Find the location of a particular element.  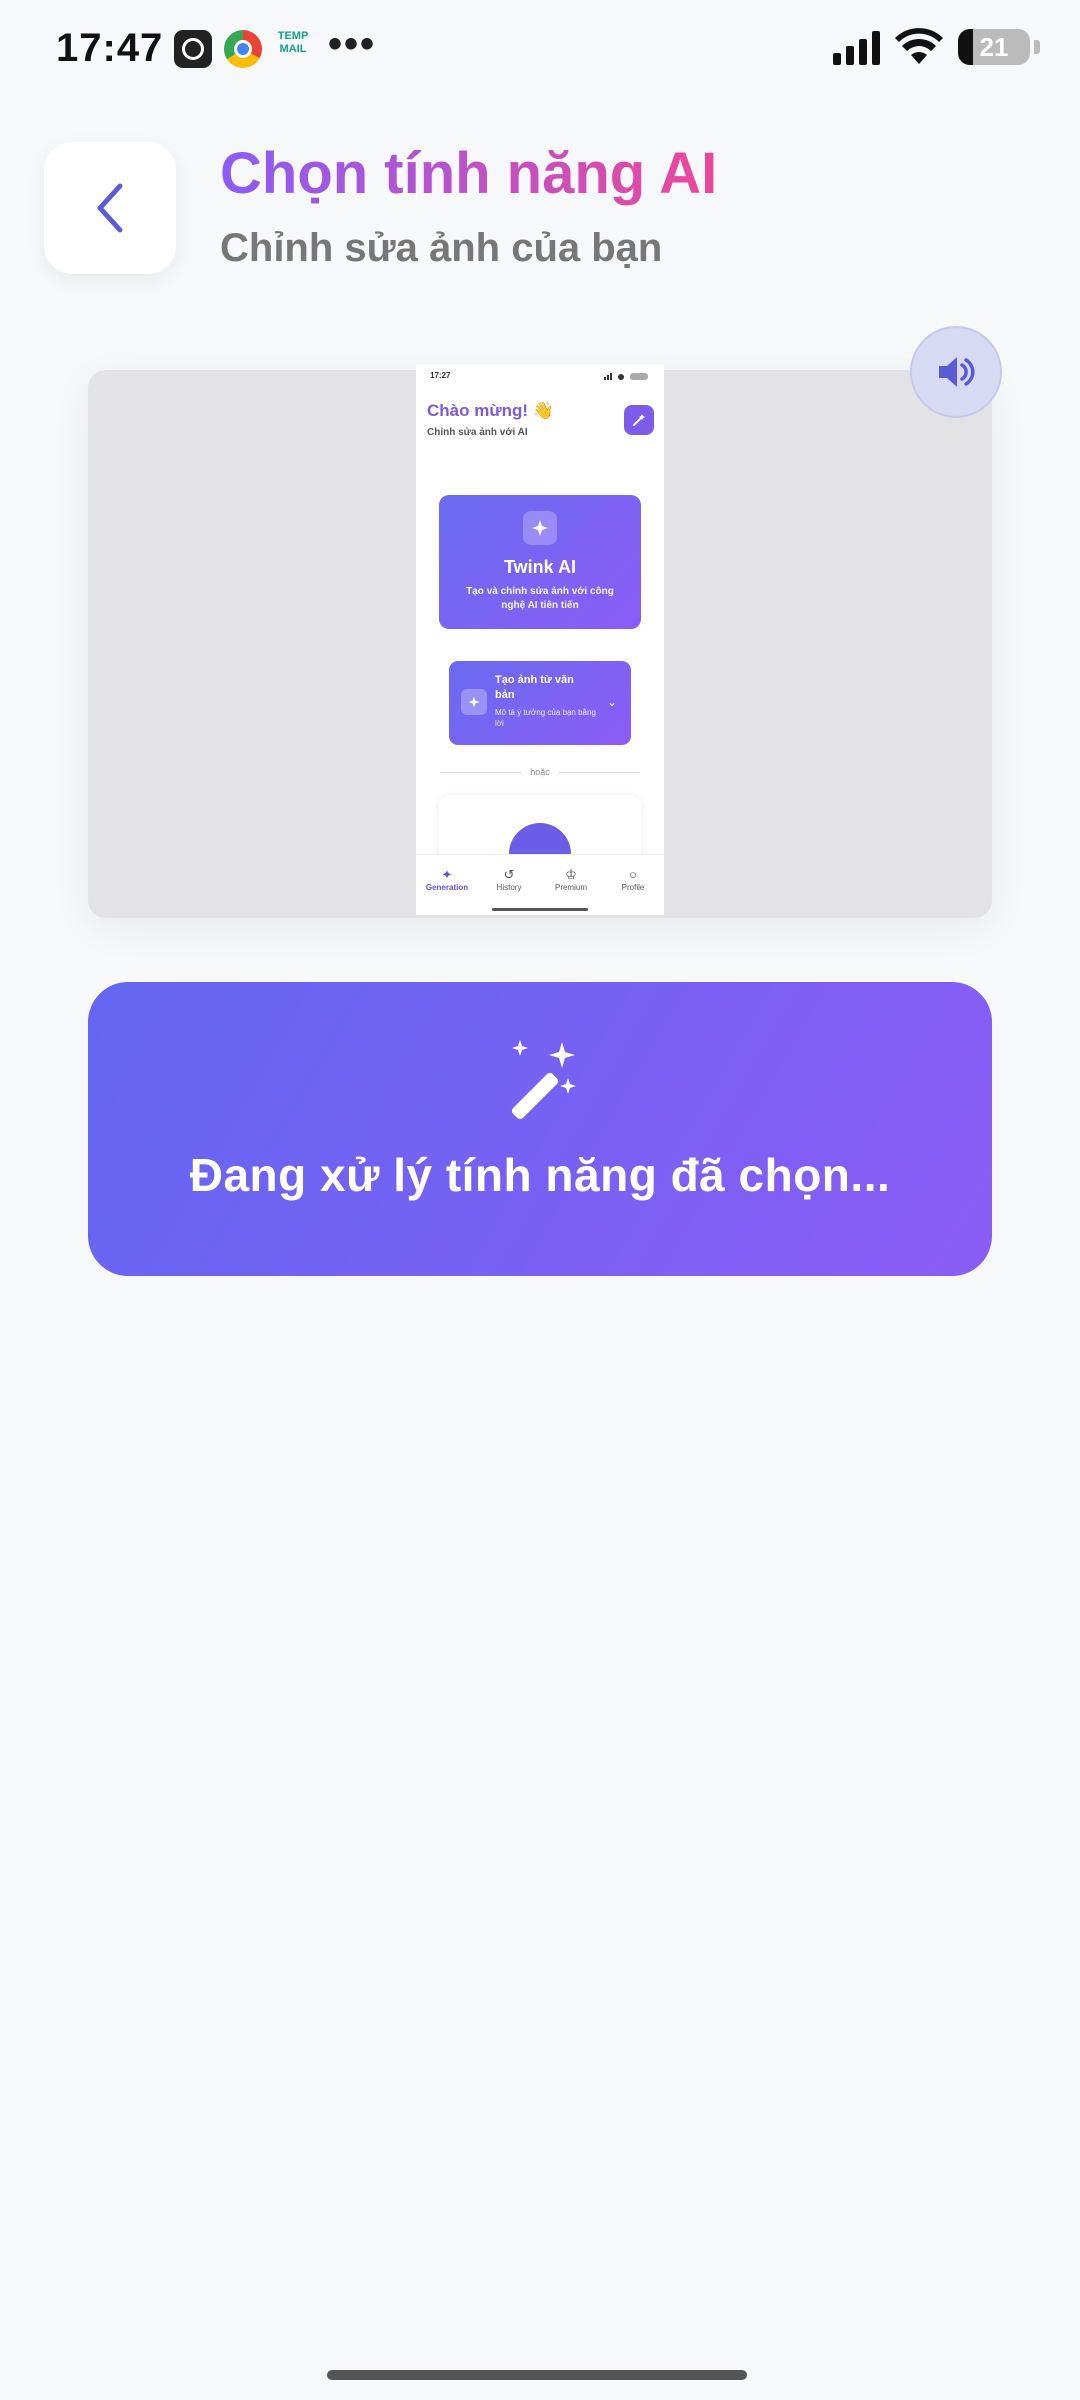

status-time: 17:47 is located at coordinates (110, 48).